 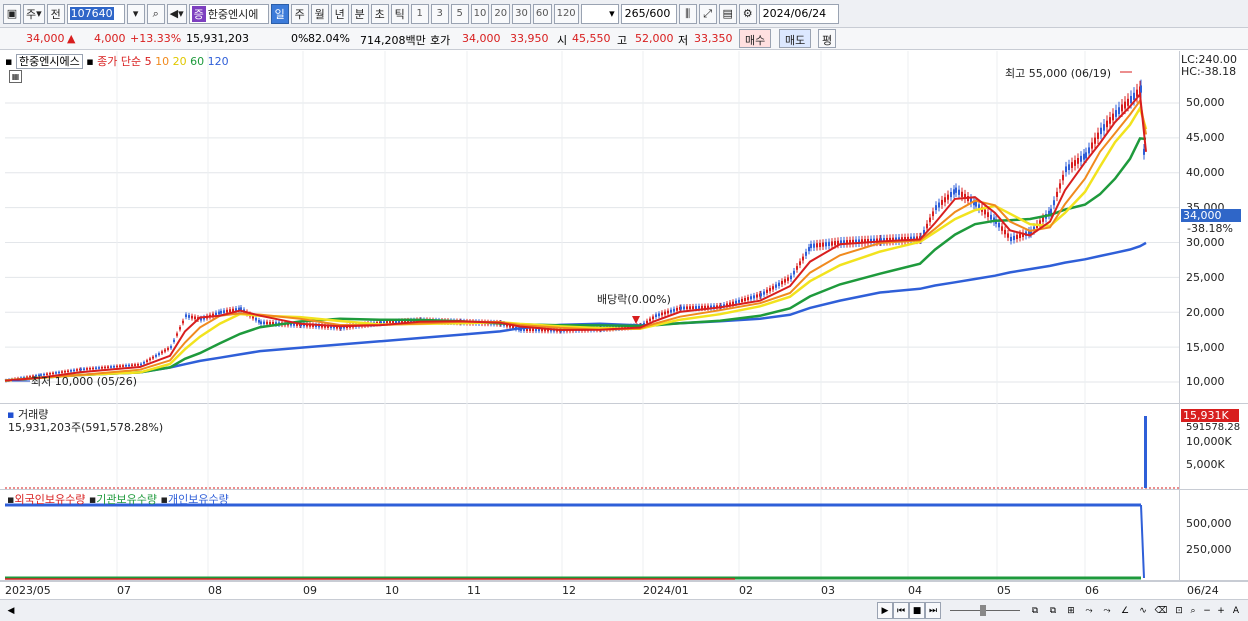 What do you see at coordinates (1210, 228) in the screenshot?
I see `current-pct-tag: -38.18%` at bounding box center [1210, 228].